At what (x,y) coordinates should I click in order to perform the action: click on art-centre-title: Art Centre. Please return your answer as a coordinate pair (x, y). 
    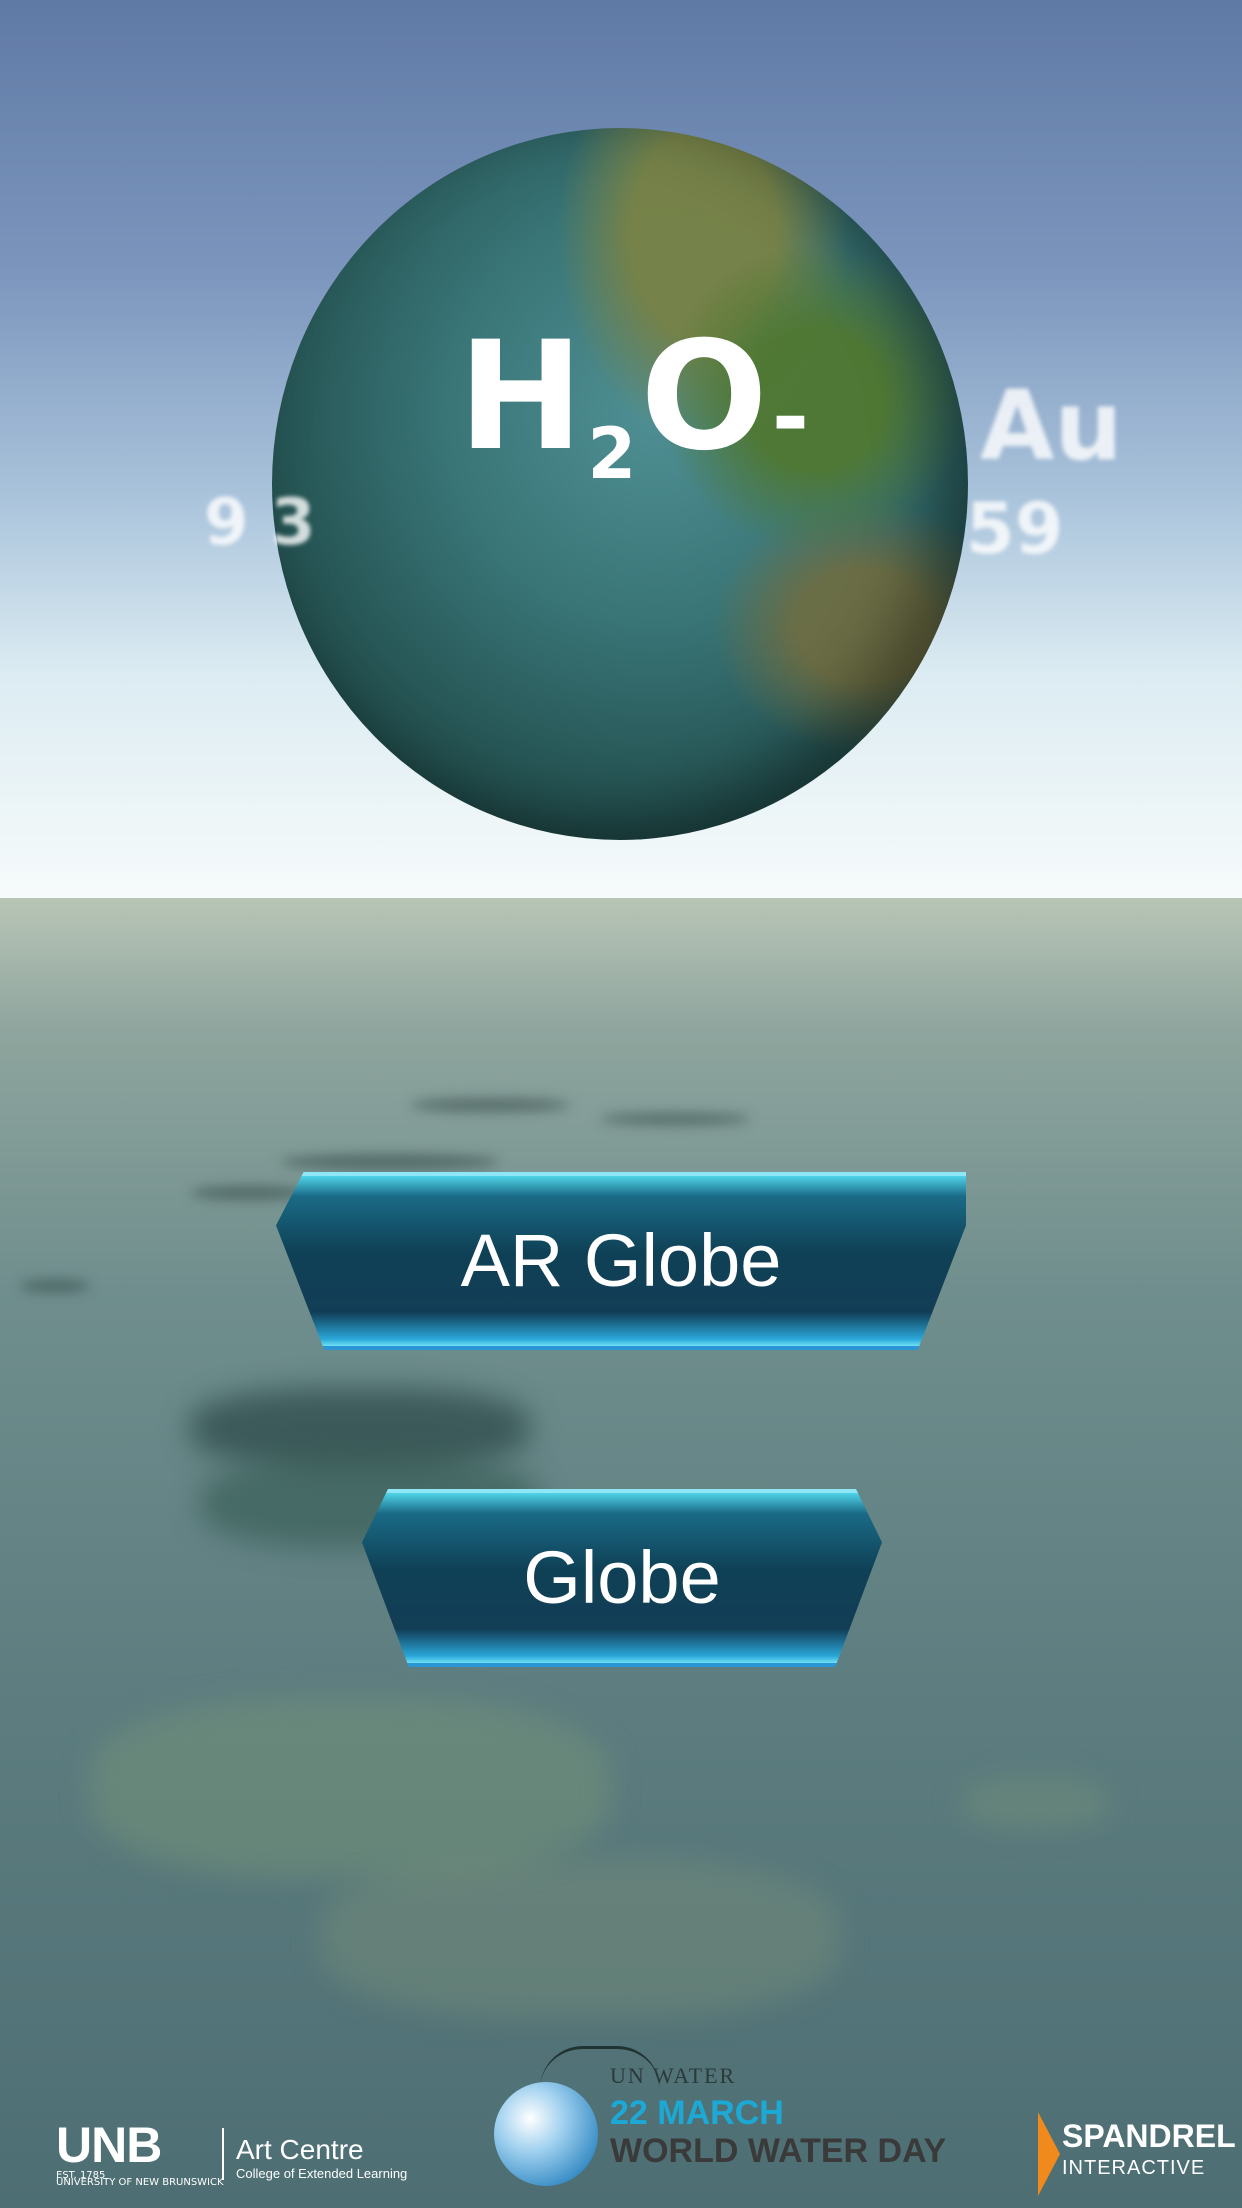
    Looking at the image, I should click on (300, 2149).